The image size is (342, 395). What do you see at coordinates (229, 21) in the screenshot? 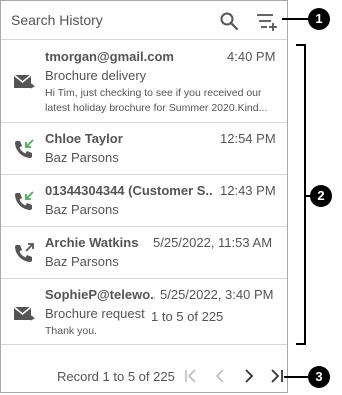
I see `search-icon` at bounding box center [229, 21].